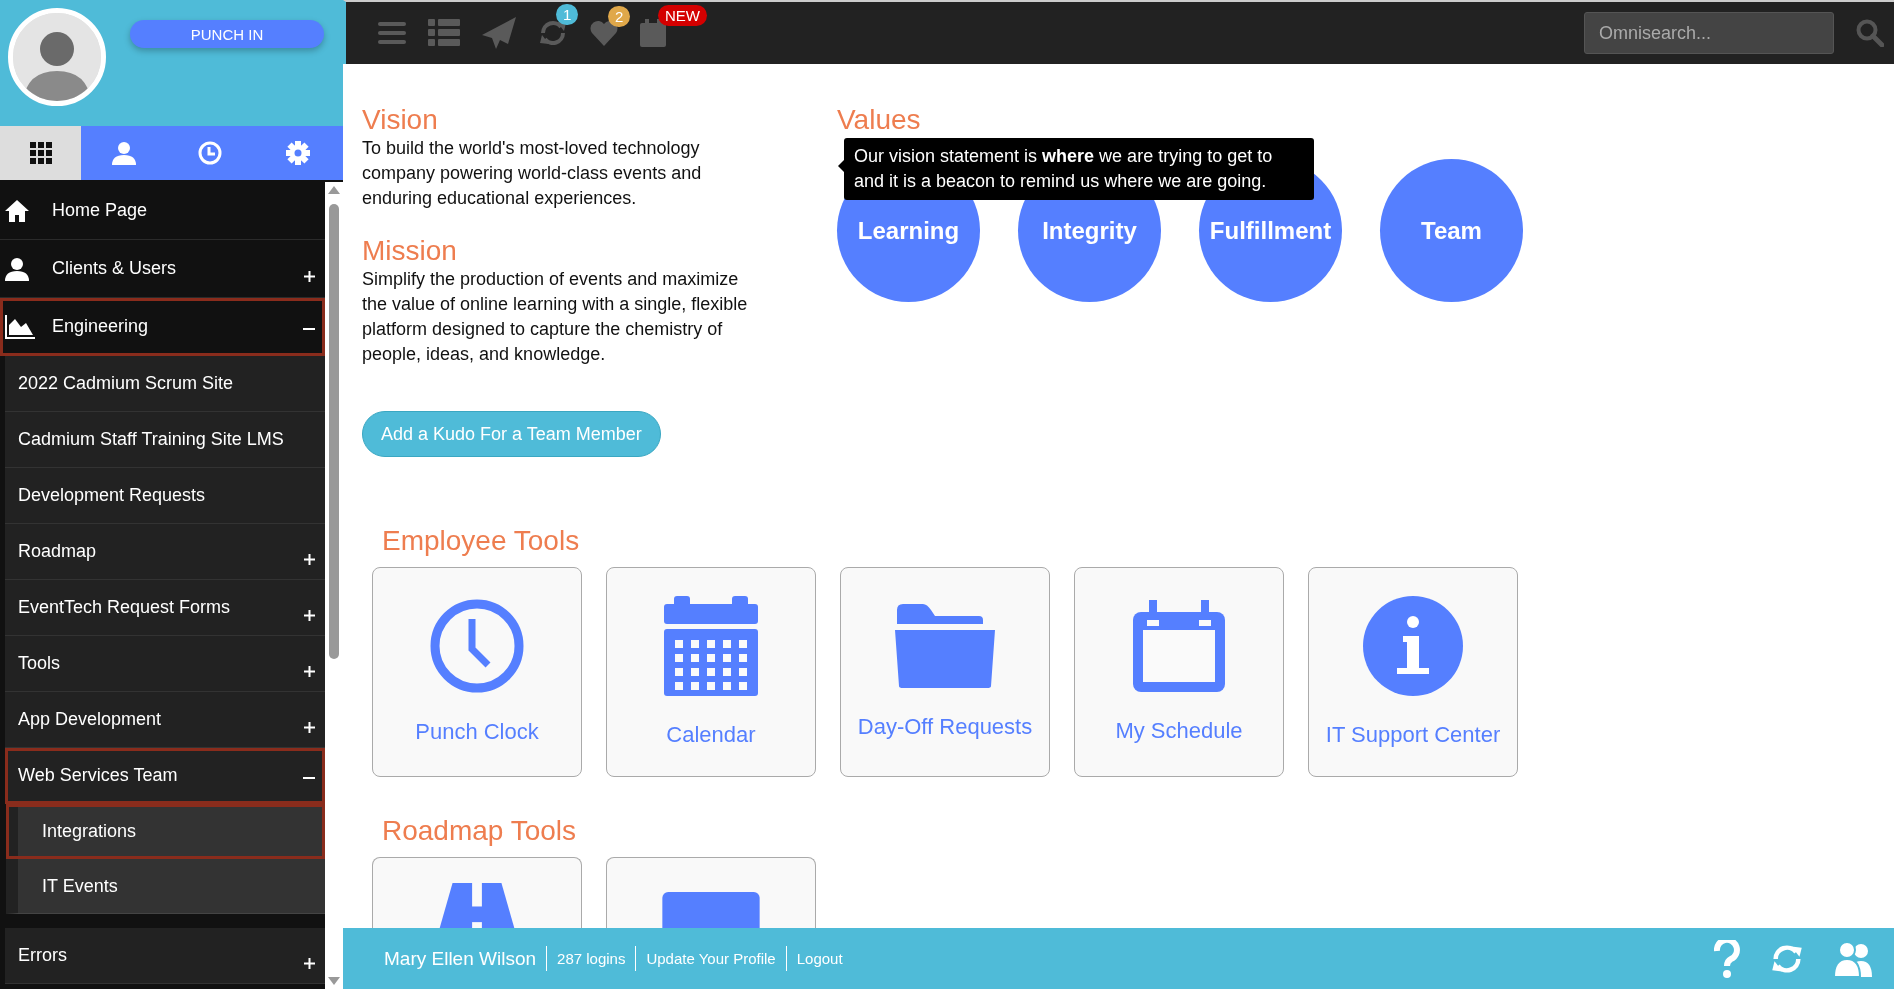  Describe the element at coordinates (334, 981) in the screenshot. I see `scroll-down-icon` at that location.